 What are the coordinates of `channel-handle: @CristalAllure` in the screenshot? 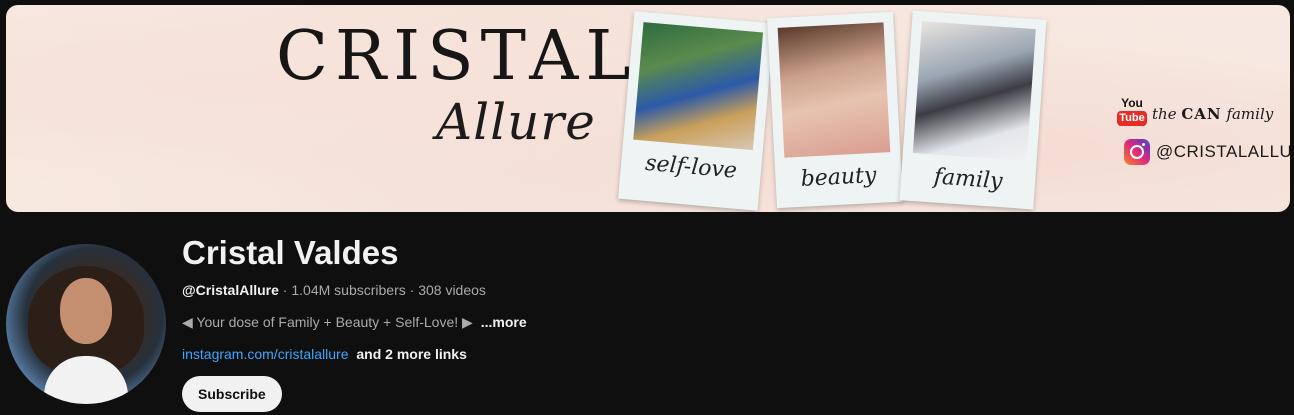 It's located at (230, 290).